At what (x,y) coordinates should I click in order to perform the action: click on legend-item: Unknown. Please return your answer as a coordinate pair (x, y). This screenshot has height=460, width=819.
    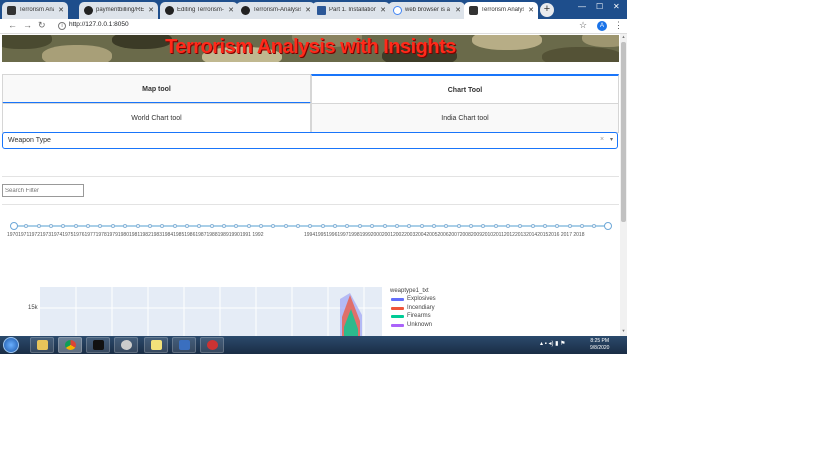
    Looking at the image, I should click on (413, 326).